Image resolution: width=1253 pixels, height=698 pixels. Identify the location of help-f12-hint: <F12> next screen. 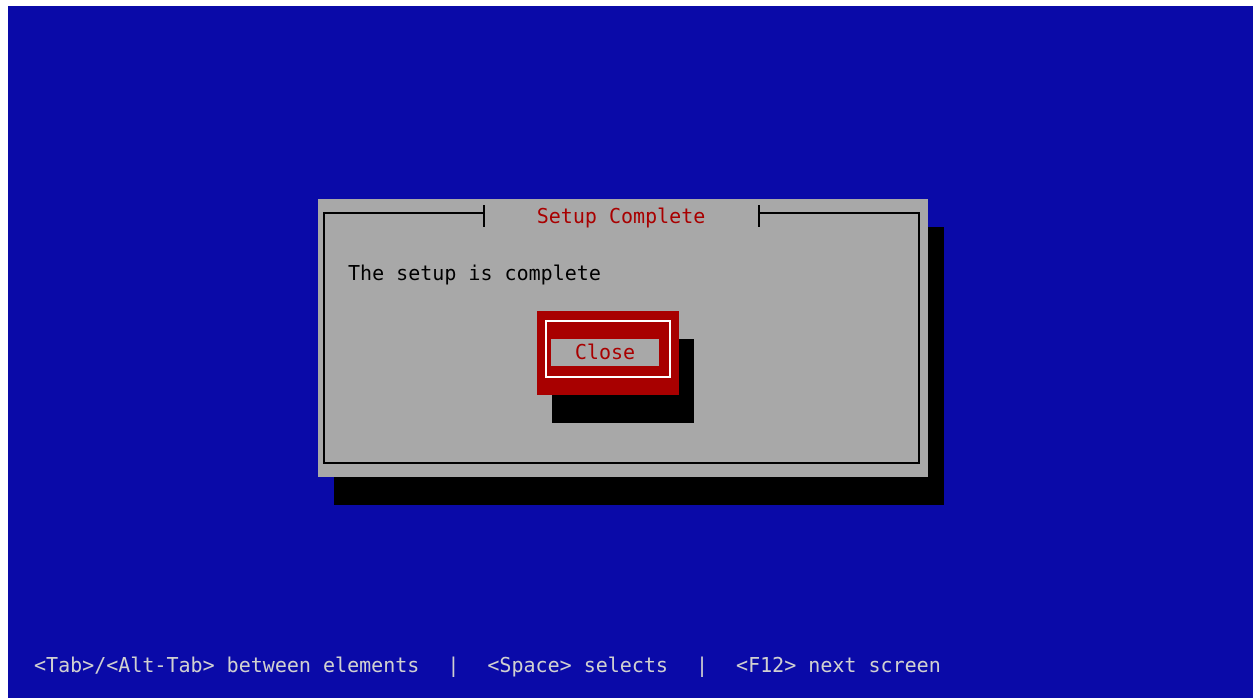
(838, 665).